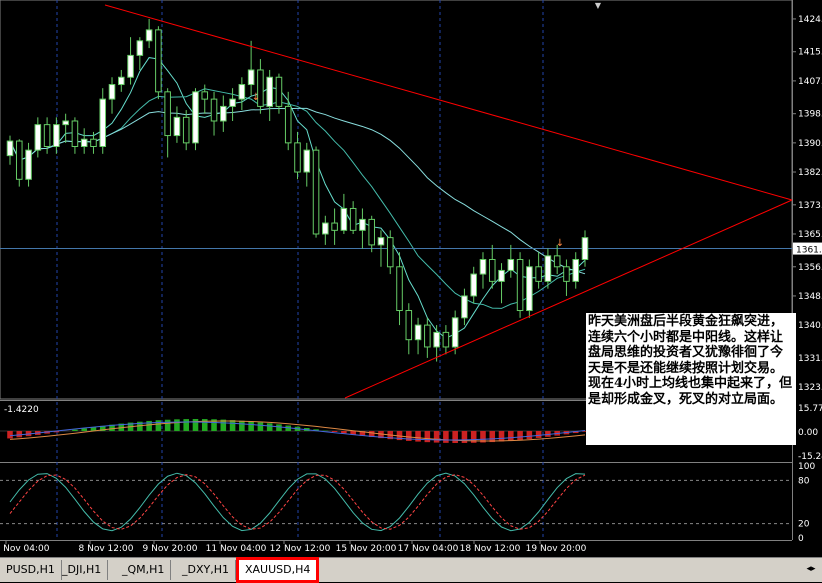 Image resolution: width=822 pixels, height=583 pixels. What do you see at coordinates (300, 549) in the screenshot?
I see `time-tick-label: 12 Nov 12:00` at bounding box center [300, 549].